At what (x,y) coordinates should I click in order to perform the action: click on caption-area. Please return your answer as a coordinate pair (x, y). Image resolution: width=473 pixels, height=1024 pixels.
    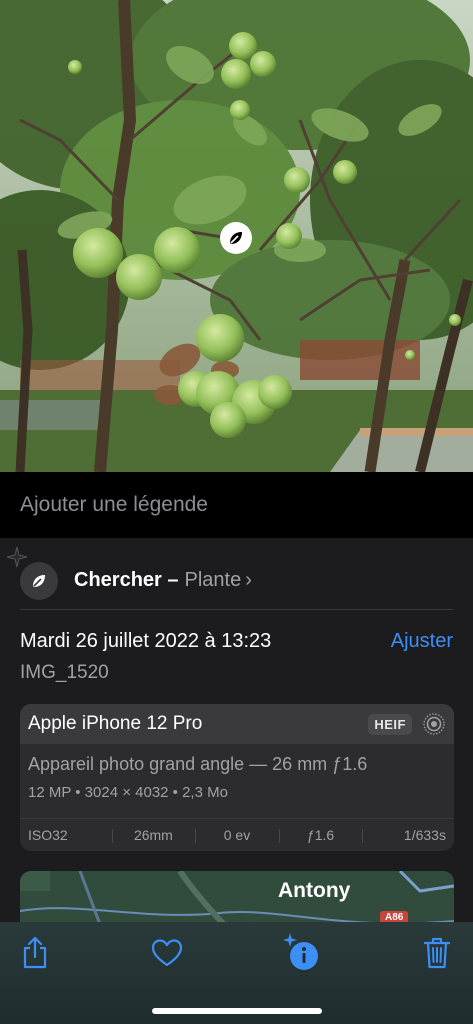
    Looking at the image, I should click on (236, 505).